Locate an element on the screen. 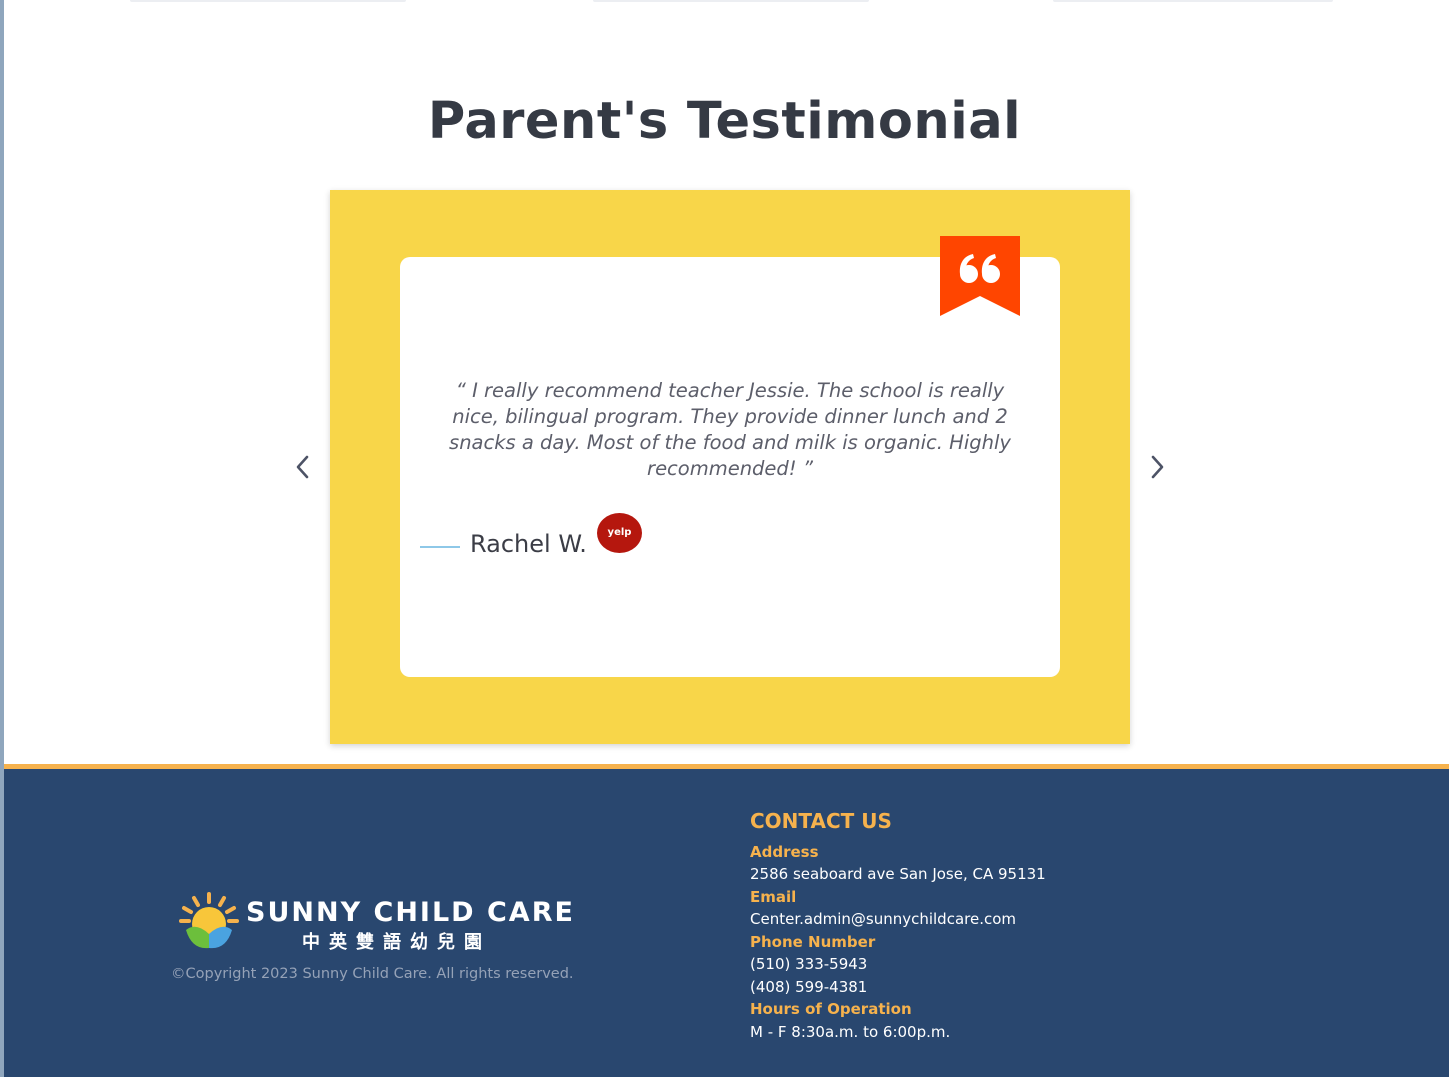 This screenshot has width=1449, height=1077. yelp-icon: yelp is located at coordinates (619, 533).